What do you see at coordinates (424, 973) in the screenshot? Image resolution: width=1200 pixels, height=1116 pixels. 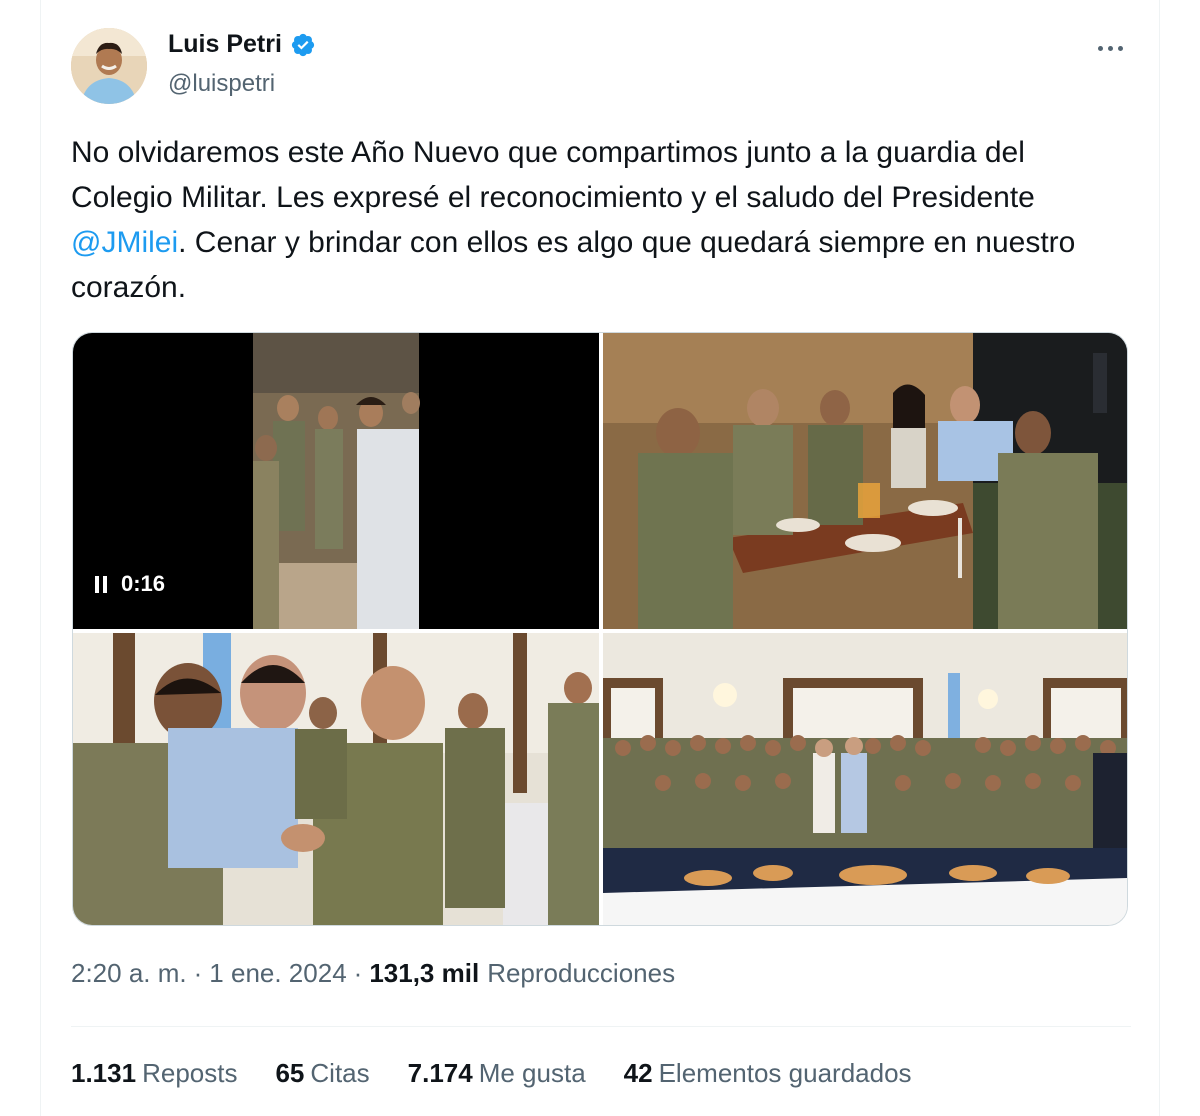 I see `views-count: 131,3 mil` at bounding box center [424, 973].